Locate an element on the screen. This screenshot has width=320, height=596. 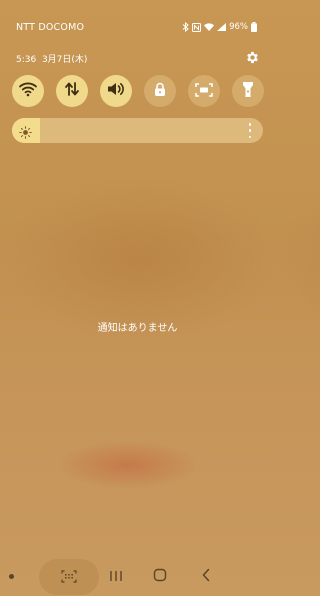
keyboard-icon is located at coordinates (69, 577).